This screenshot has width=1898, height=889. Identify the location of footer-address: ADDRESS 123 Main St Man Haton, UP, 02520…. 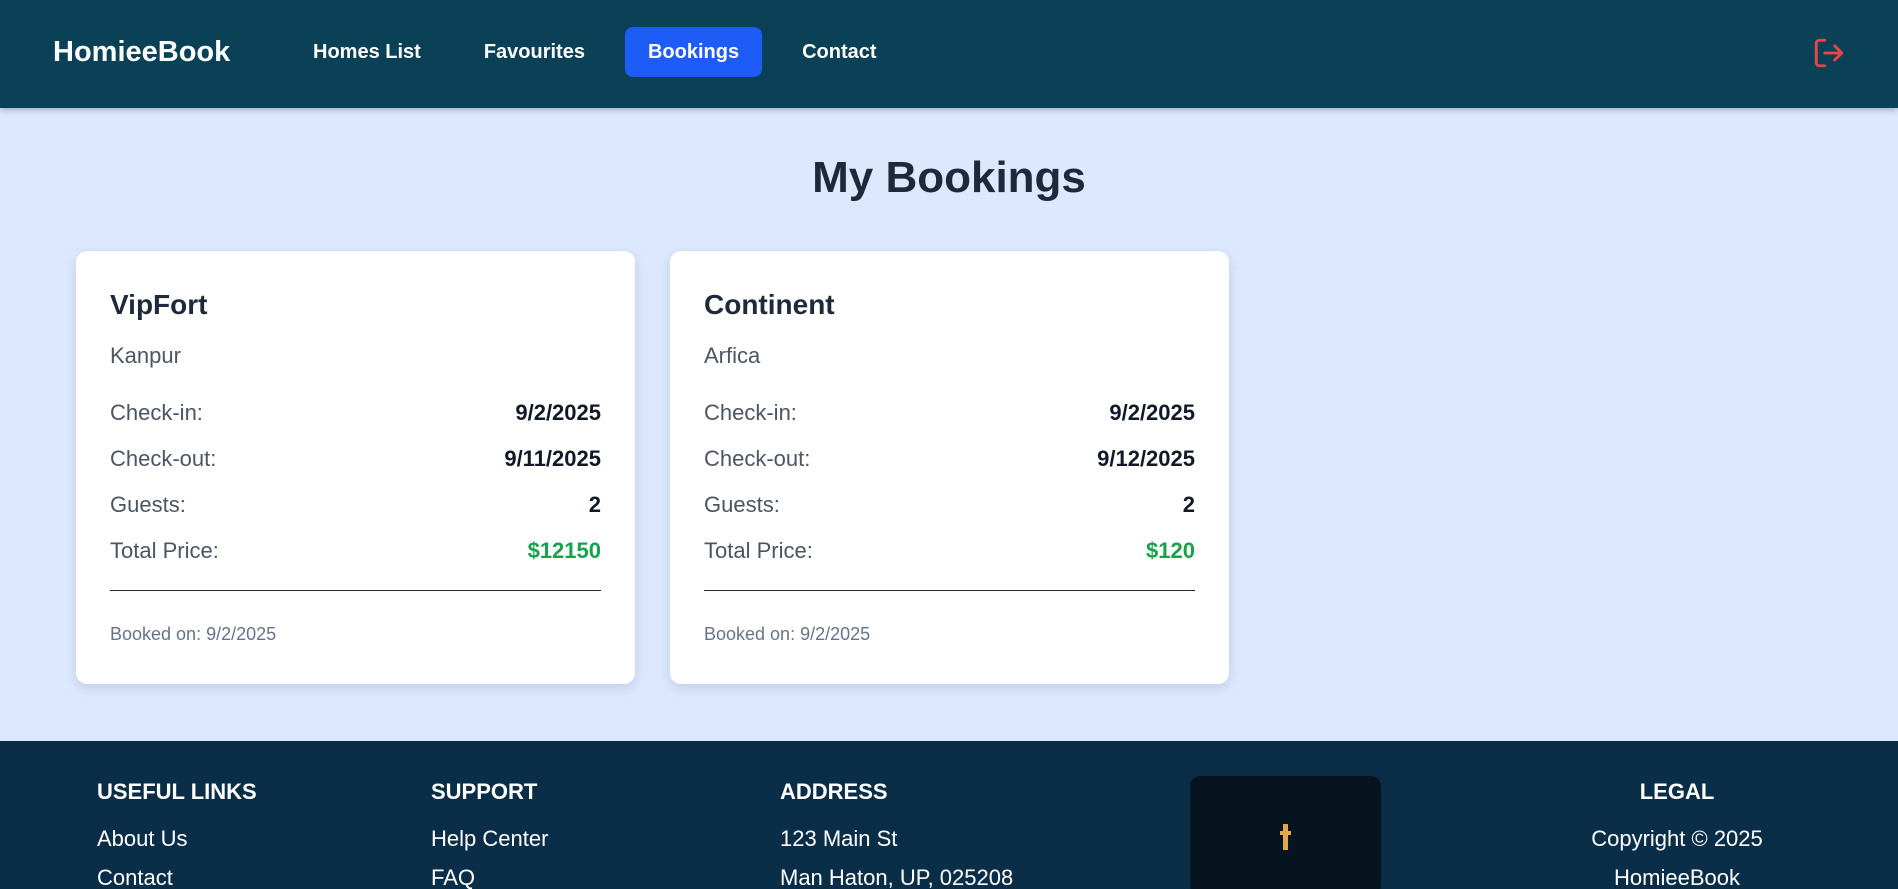
(896, 834).